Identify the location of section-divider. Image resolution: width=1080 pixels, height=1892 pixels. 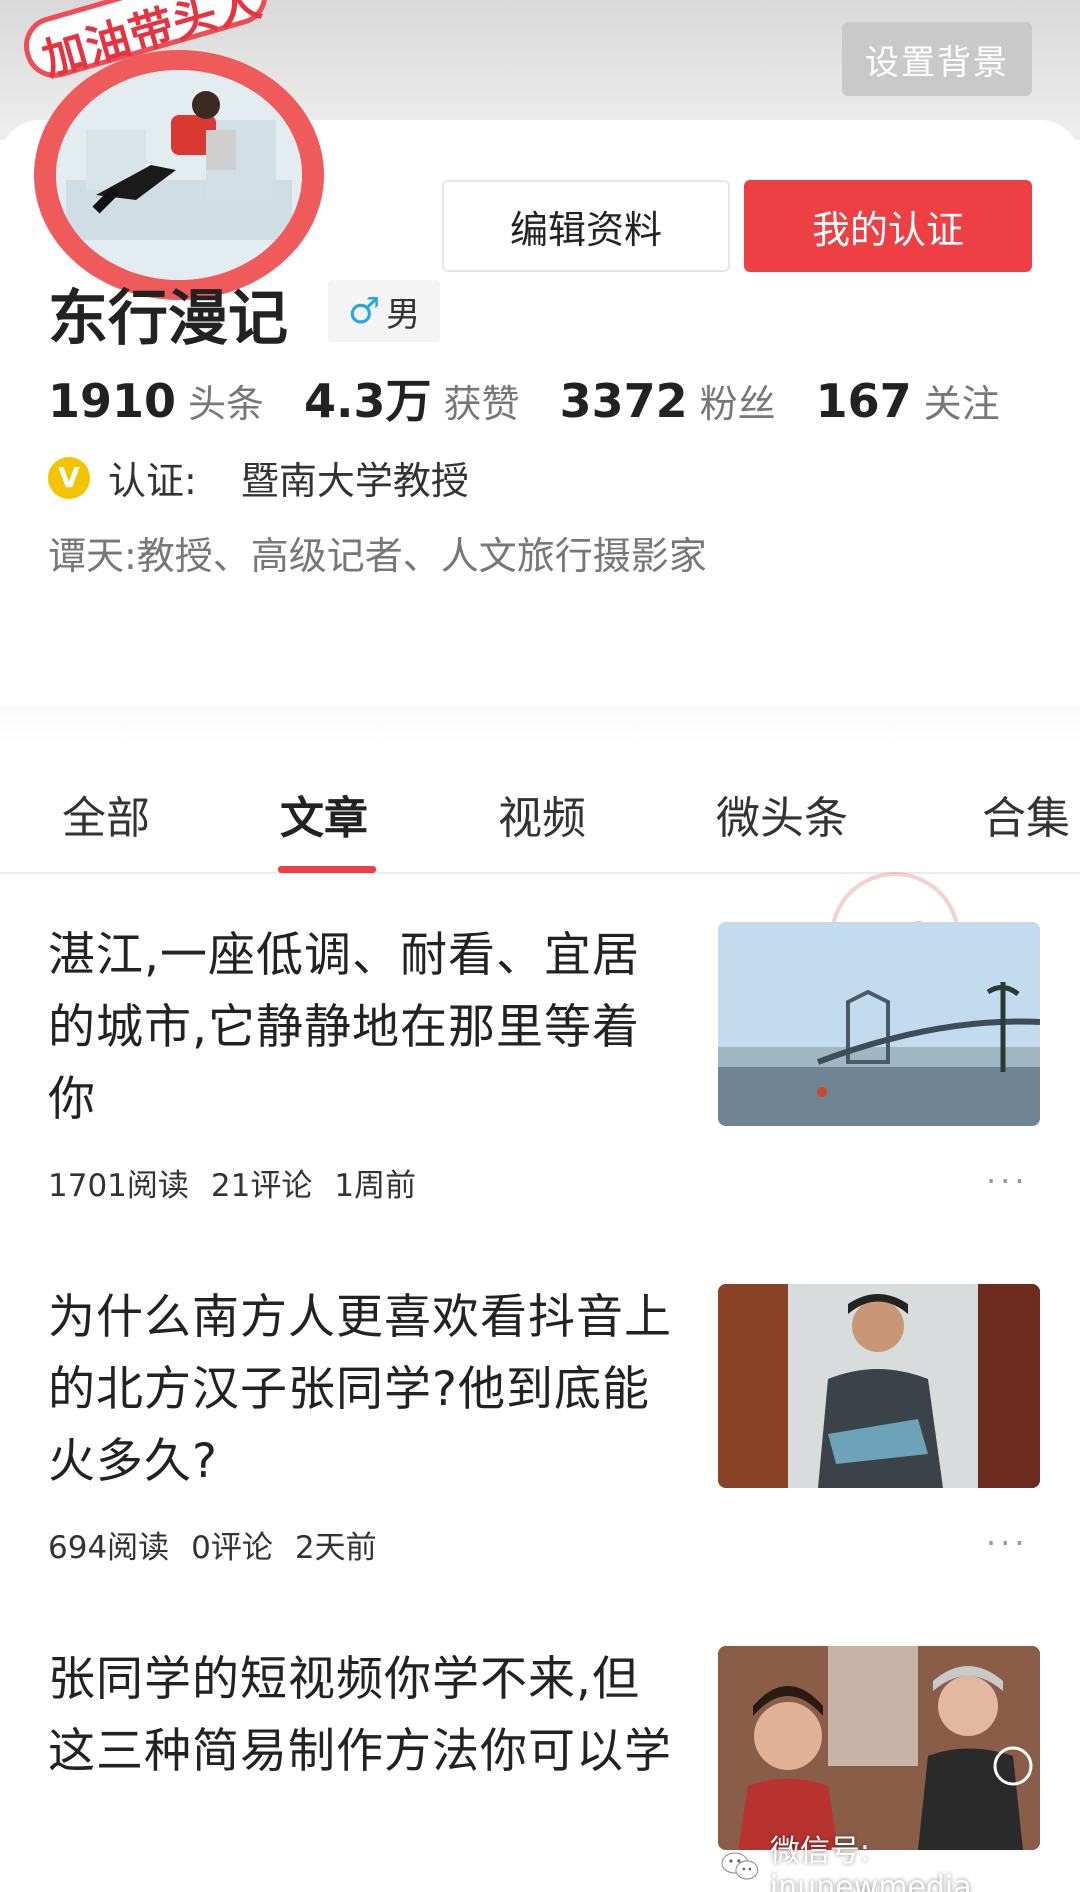
(540, 725).